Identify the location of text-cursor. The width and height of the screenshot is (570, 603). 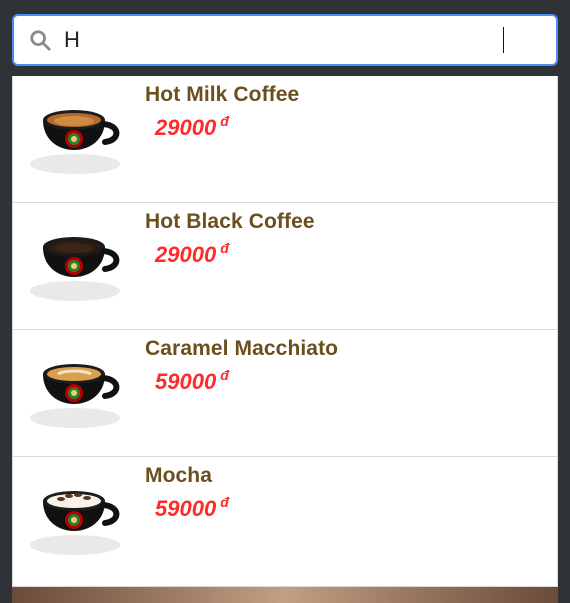
(503, 40).